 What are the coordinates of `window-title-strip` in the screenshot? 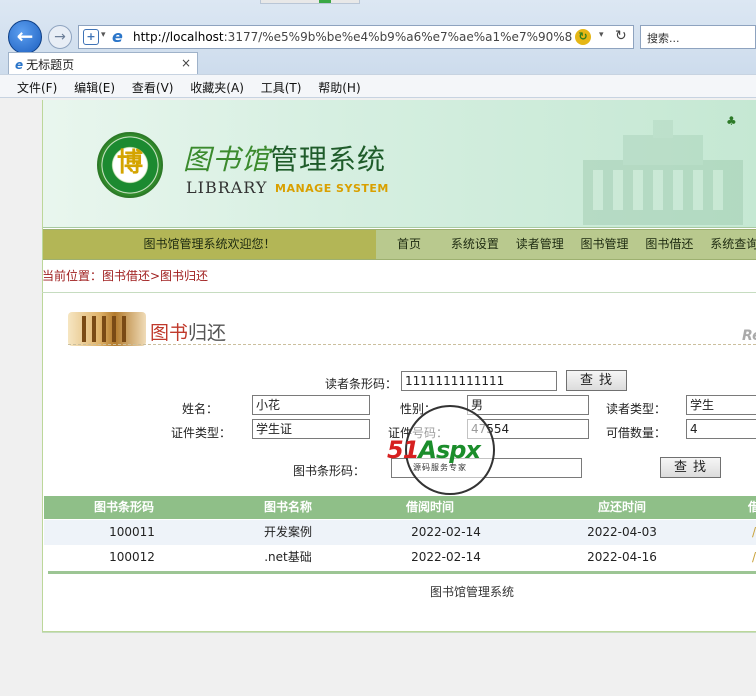 It's located at (310, 2).